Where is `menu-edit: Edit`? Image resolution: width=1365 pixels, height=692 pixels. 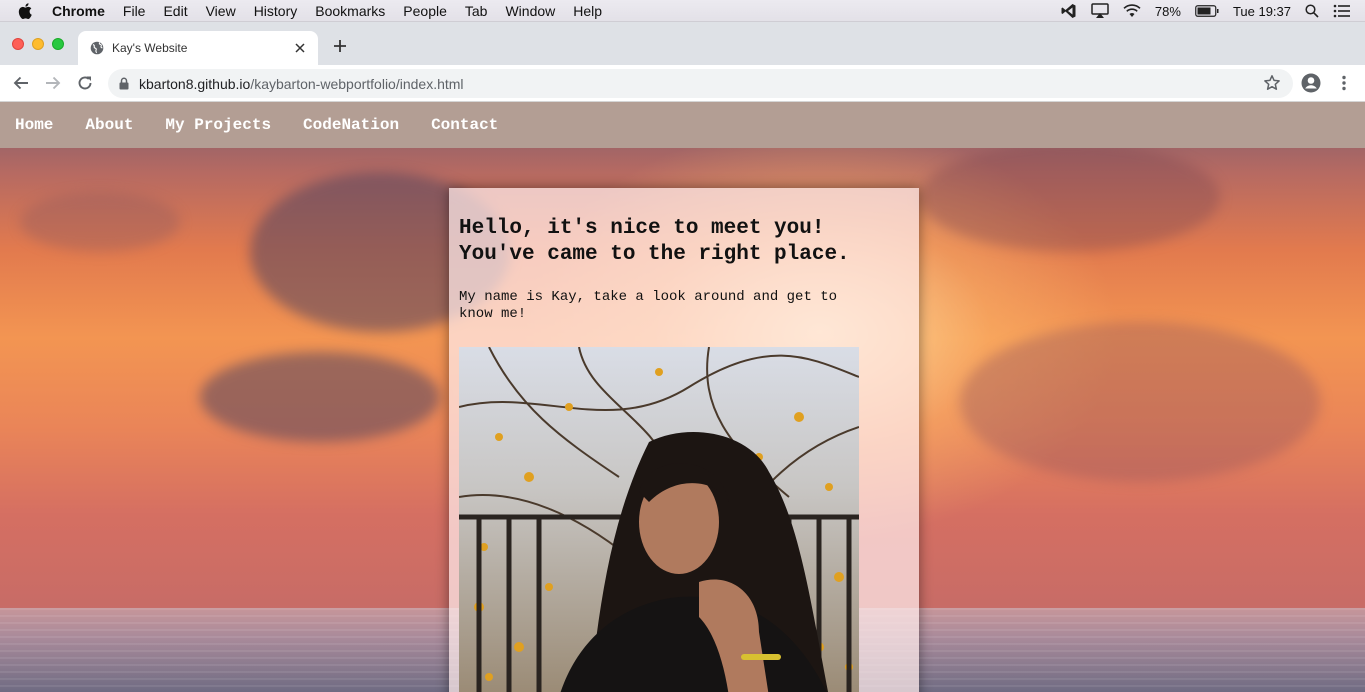 menu-edit: Edit is located at coordinates (175, 11).